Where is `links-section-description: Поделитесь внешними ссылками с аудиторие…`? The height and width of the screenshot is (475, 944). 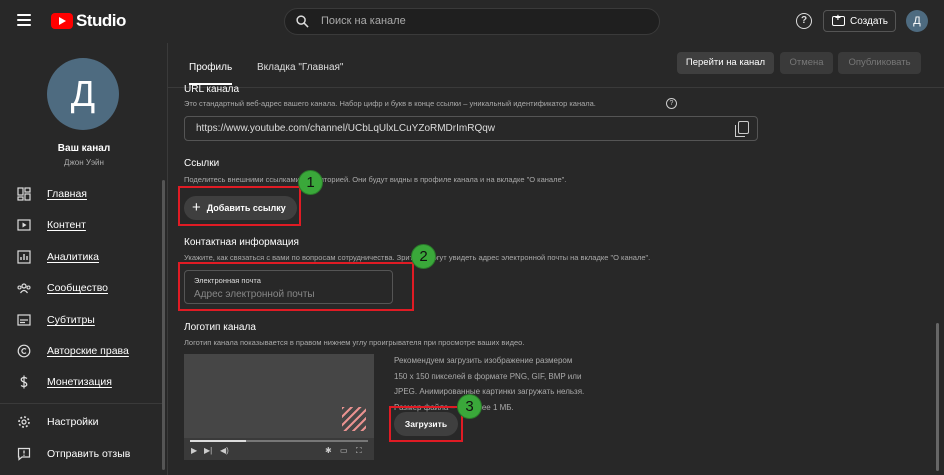
links-section-description: Поделитесь внешними ссылками с аудиторие… is located at coordinates (375, 179).